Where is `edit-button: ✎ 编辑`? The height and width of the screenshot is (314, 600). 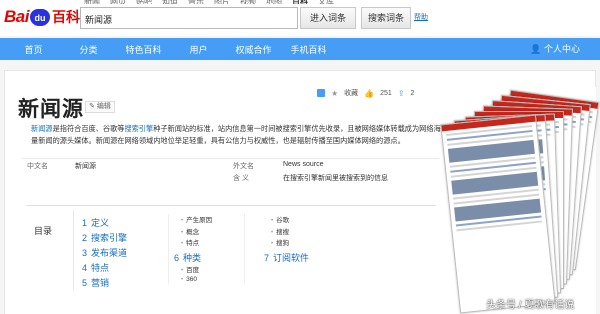
edit-button: ✎ 编辑 is located at coordinates (100, 107).